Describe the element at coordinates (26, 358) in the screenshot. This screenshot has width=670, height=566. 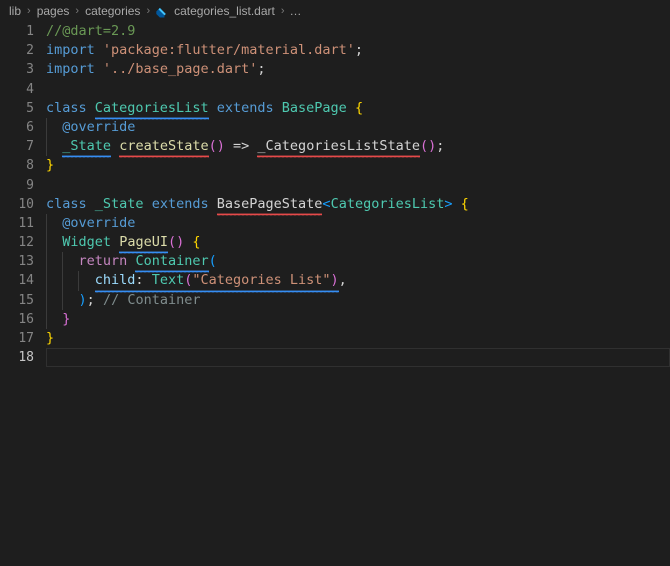
I see `line-number-active: 18` at that location.